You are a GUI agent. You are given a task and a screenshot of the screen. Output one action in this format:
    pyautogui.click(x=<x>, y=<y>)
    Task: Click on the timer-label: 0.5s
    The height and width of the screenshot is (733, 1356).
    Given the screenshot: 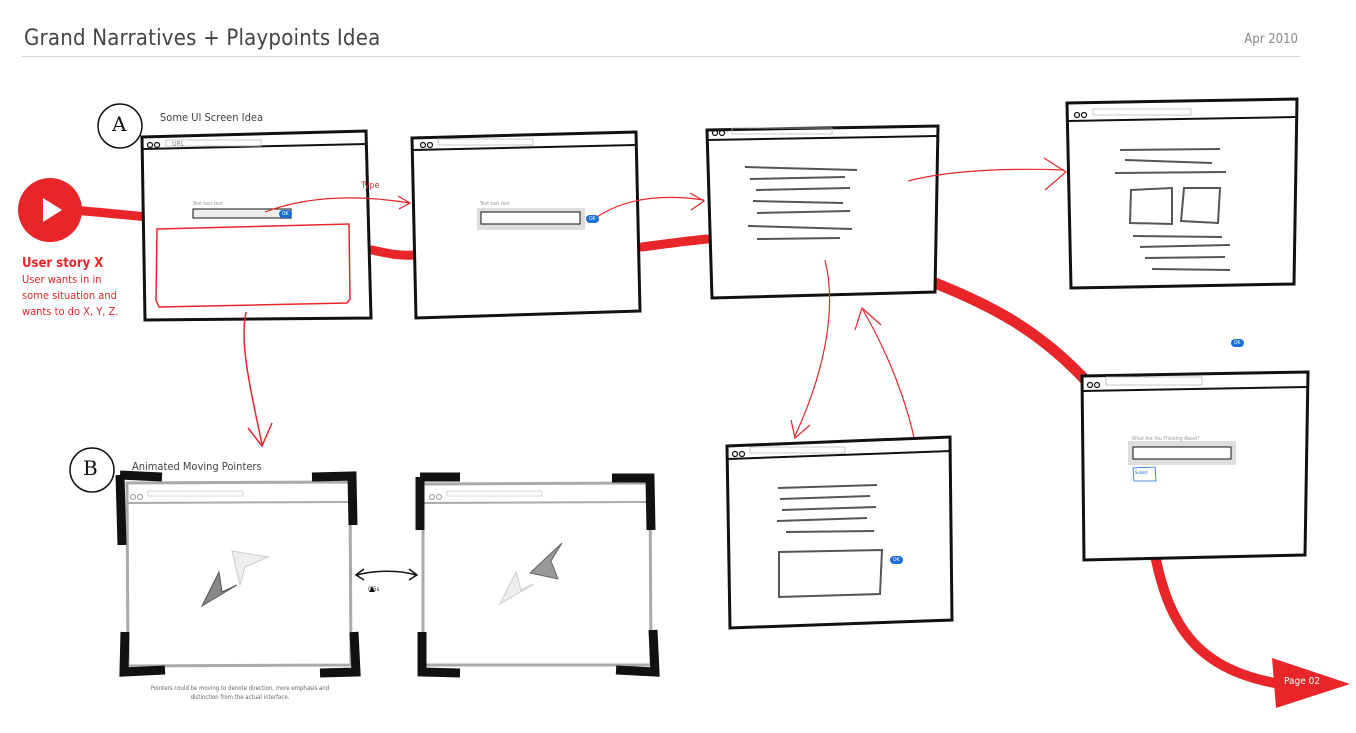 What is the action you would take?
    pyautogui.click(x=374, y=589)
    